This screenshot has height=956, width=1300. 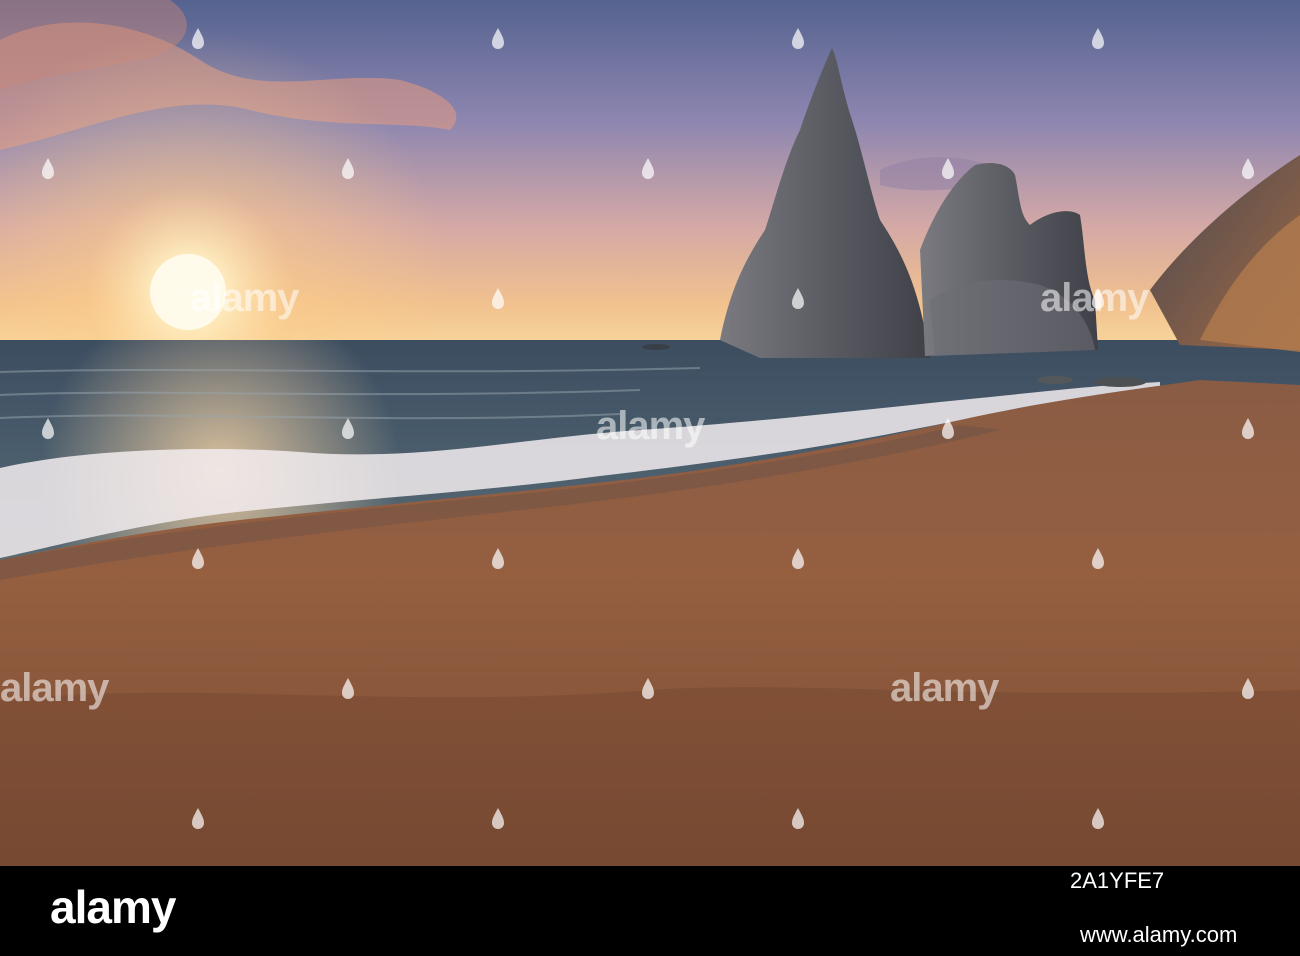 What do you see at coordinates (1159, 934) in the screenshot?
I see `site-url: www.alamy.com` at bounding box center [1159, 934].